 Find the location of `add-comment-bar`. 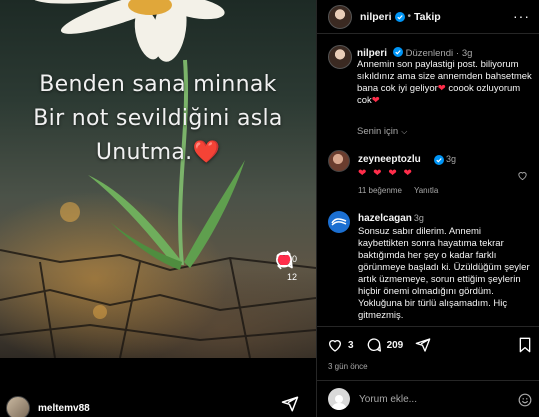

add-comment-bar is located at coordinates (428, 398).